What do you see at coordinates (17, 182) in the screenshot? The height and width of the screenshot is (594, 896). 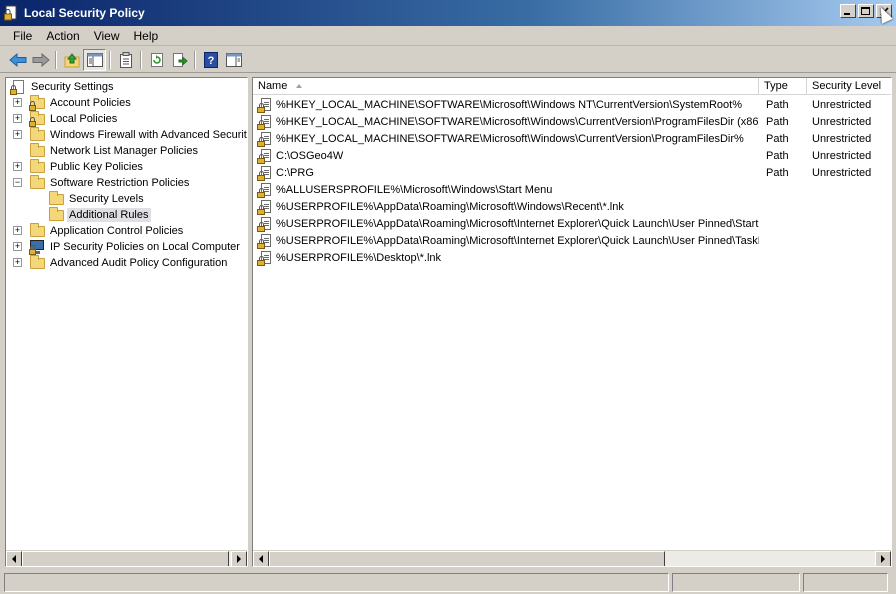 I see `collapse-icon: −` at bounding box center [17, 182].